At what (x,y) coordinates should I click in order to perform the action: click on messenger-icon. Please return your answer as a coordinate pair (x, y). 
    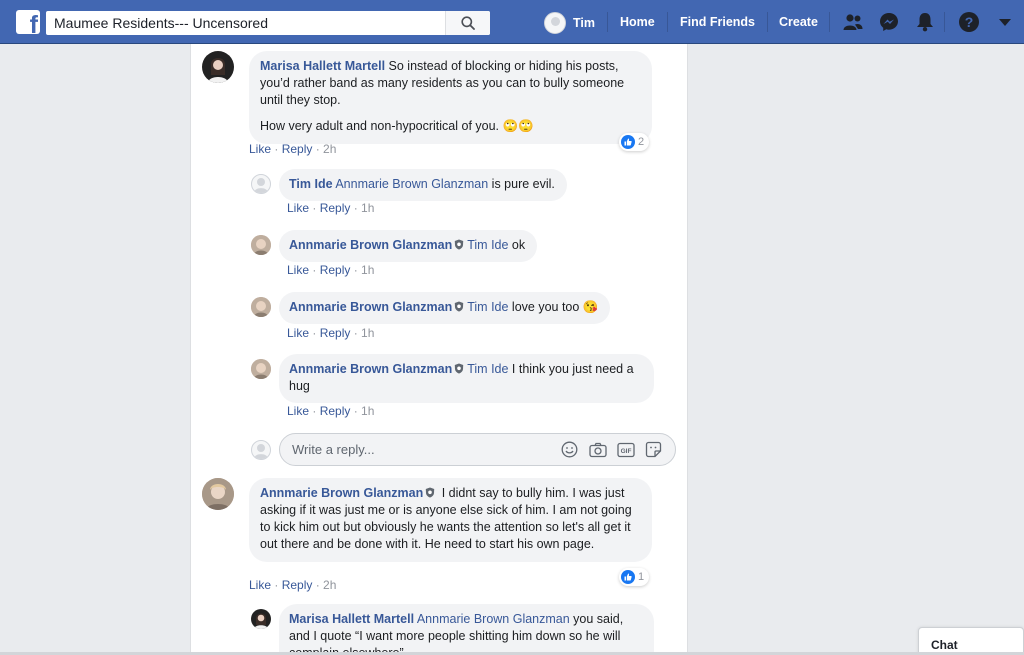
    Looking at the image, I should click on (889, 22).